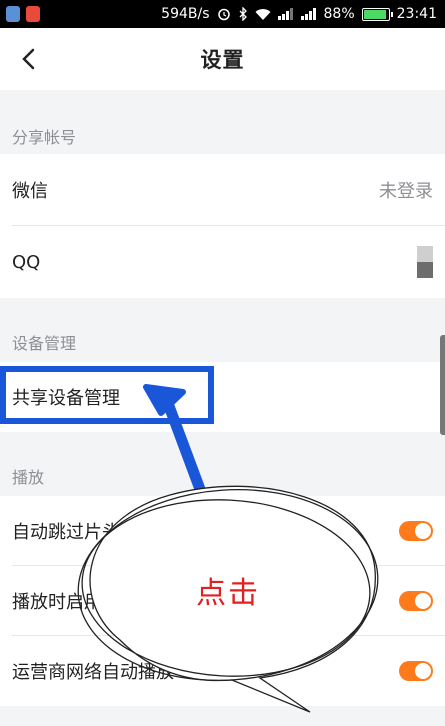  I want to click on auto-skip-label: 自动跳过片头片尾, so click(84, 532).